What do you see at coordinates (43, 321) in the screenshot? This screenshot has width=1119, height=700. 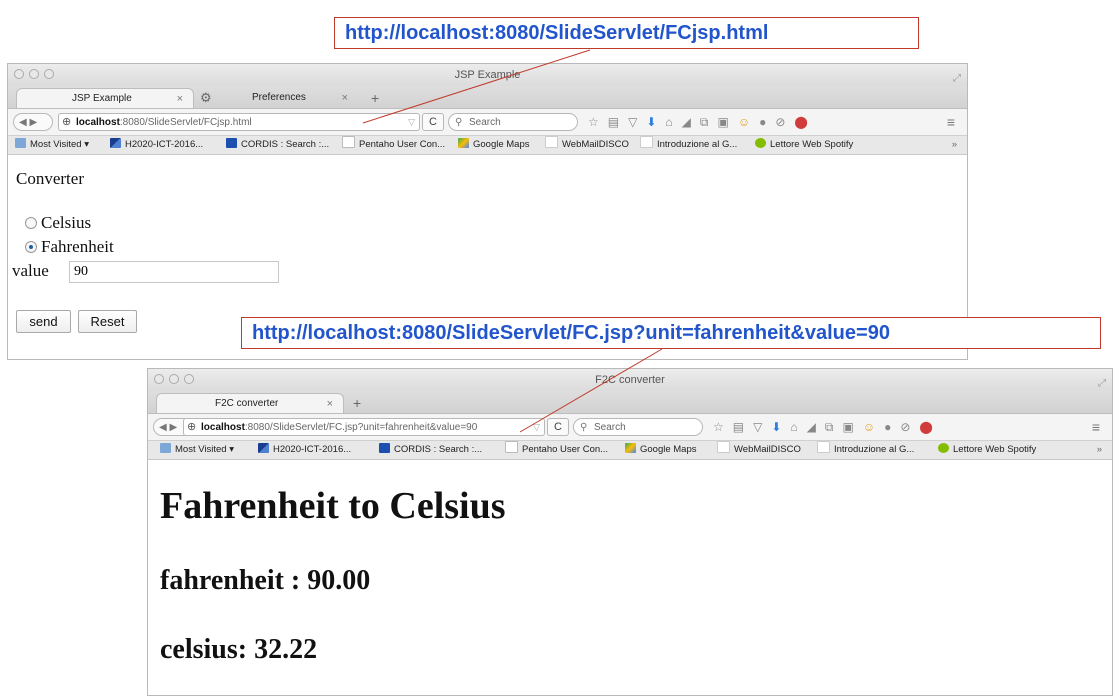 I see `send-button: send` at bounding box center [43, 321].